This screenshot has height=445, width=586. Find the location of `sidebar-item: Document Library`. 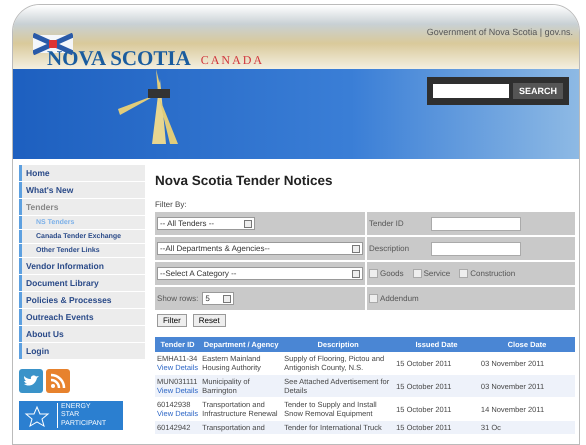

sidebar-item: Document Library is located at coordinates (82, 283).